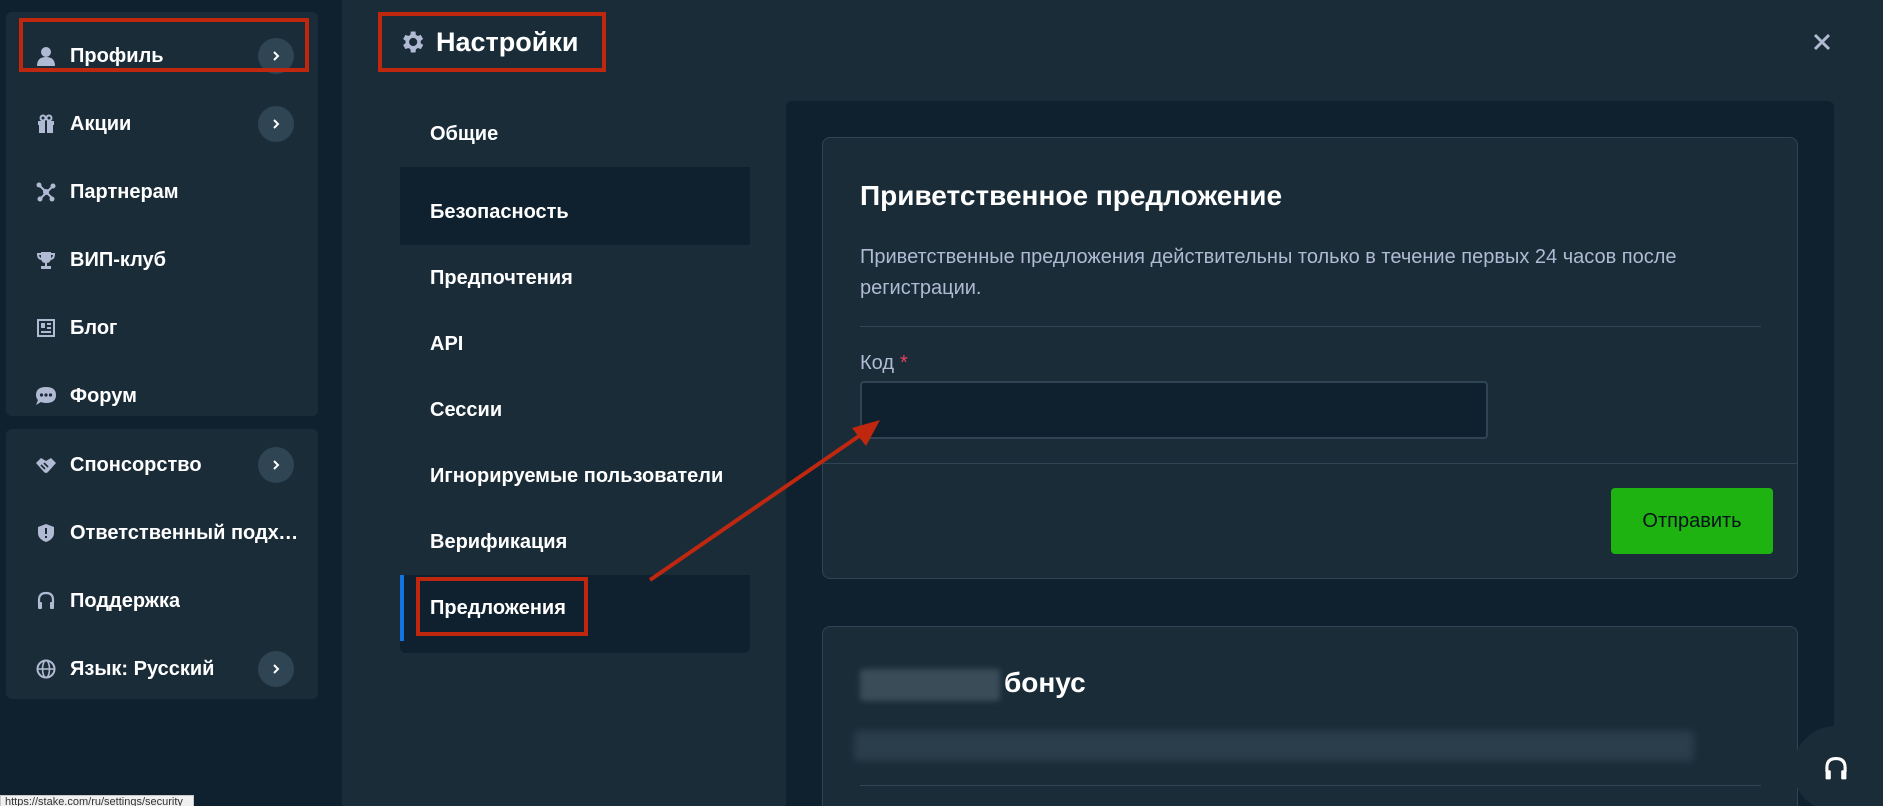 The width and height of the screenshot is (1883, 806). What do you see at coordinates (575, 344) in the screenshot?
I see `tab-api: API` at bounding box center [575, 344].